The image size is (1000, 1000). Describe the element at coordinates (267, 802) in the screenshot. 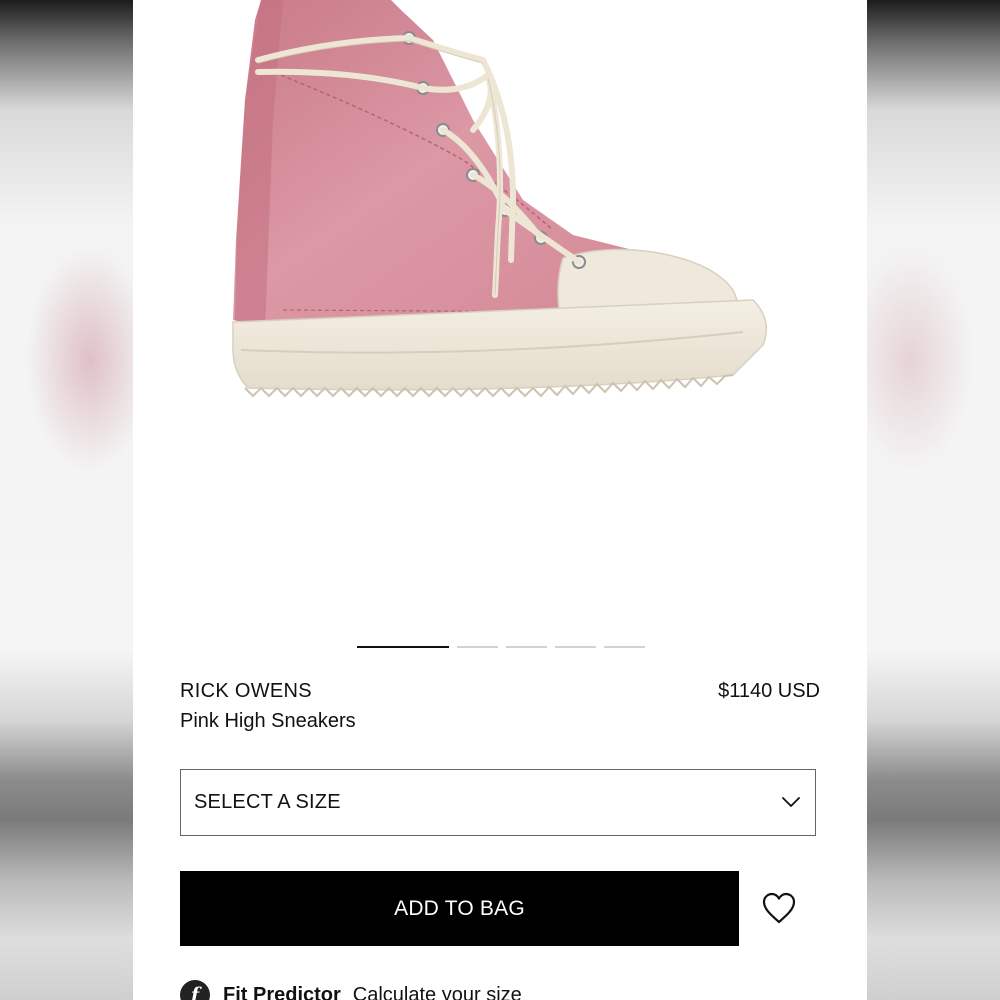

I see `size-select-label: SELECT A SIZE` at that location.